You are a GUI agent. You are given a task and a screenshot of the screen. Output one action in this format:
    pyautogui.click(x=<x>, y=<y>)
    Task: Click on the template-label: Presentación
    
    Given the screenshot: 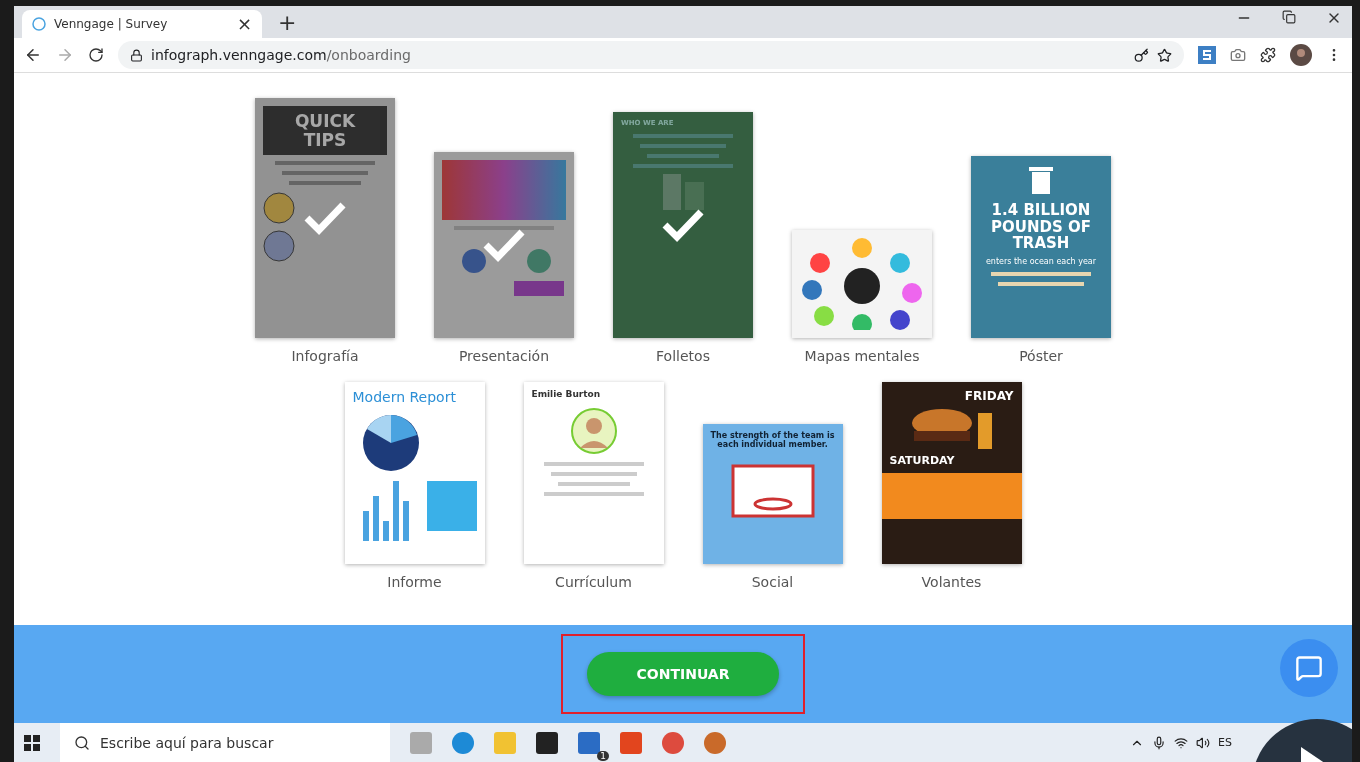 What is the action you would take?
    pyautogui.click(x=504, y=356)
    